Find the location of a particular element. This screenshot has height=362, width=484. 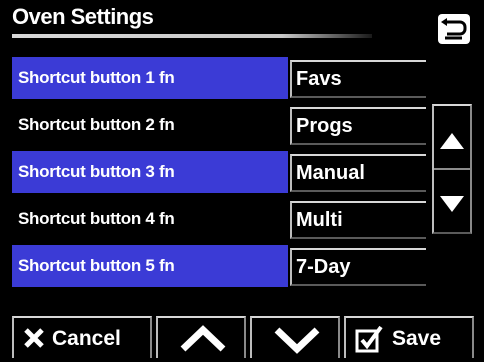

chevron-down-icon is located at coordinates (297, 340).